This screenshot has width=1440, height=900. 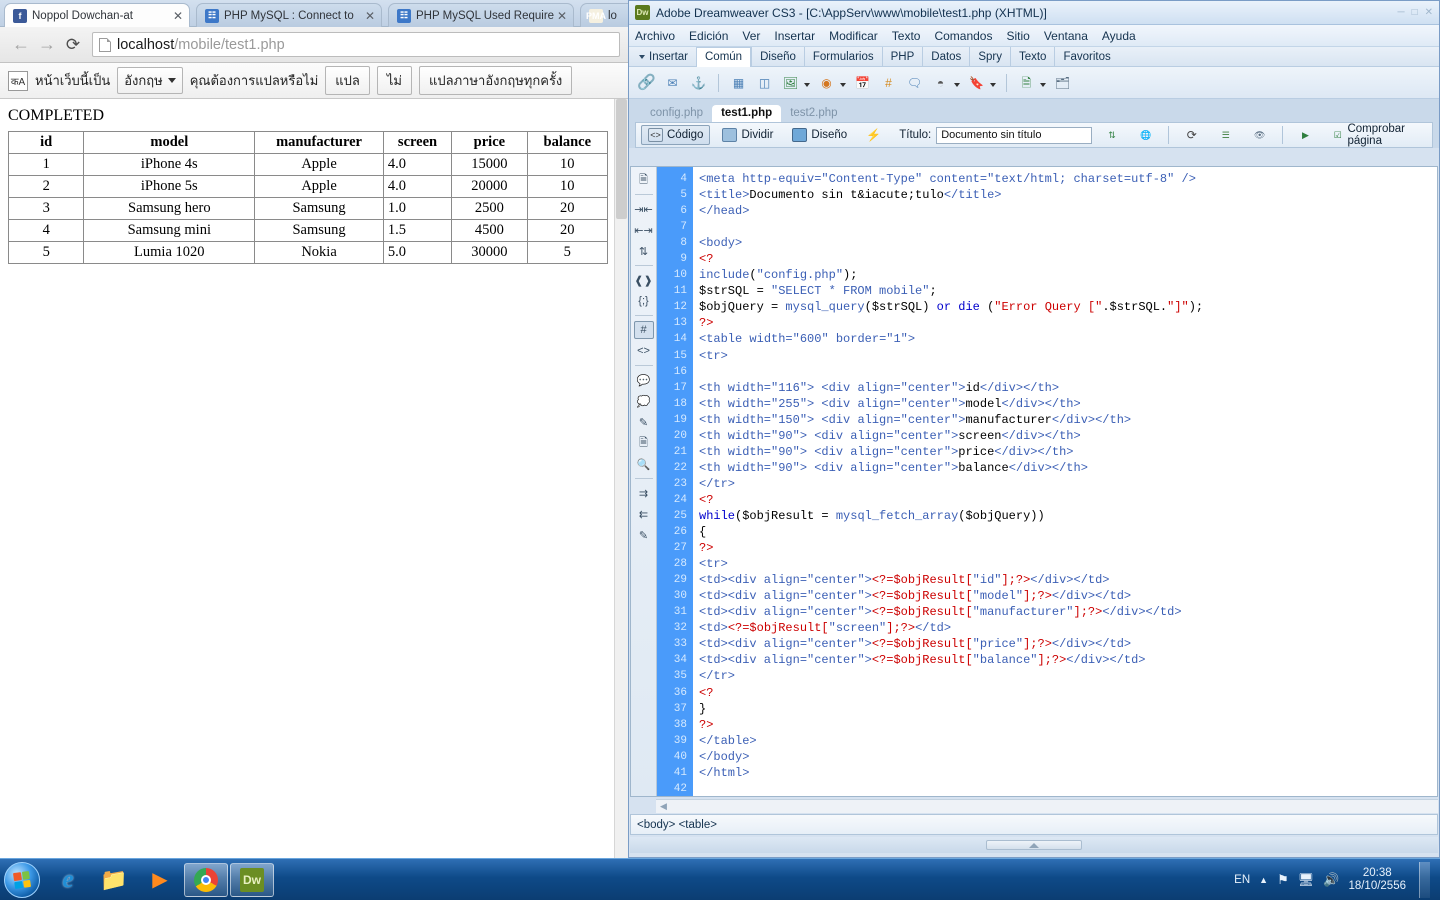 I want to click on action-center-icon: ⚑, so click(x=1283, y=880).